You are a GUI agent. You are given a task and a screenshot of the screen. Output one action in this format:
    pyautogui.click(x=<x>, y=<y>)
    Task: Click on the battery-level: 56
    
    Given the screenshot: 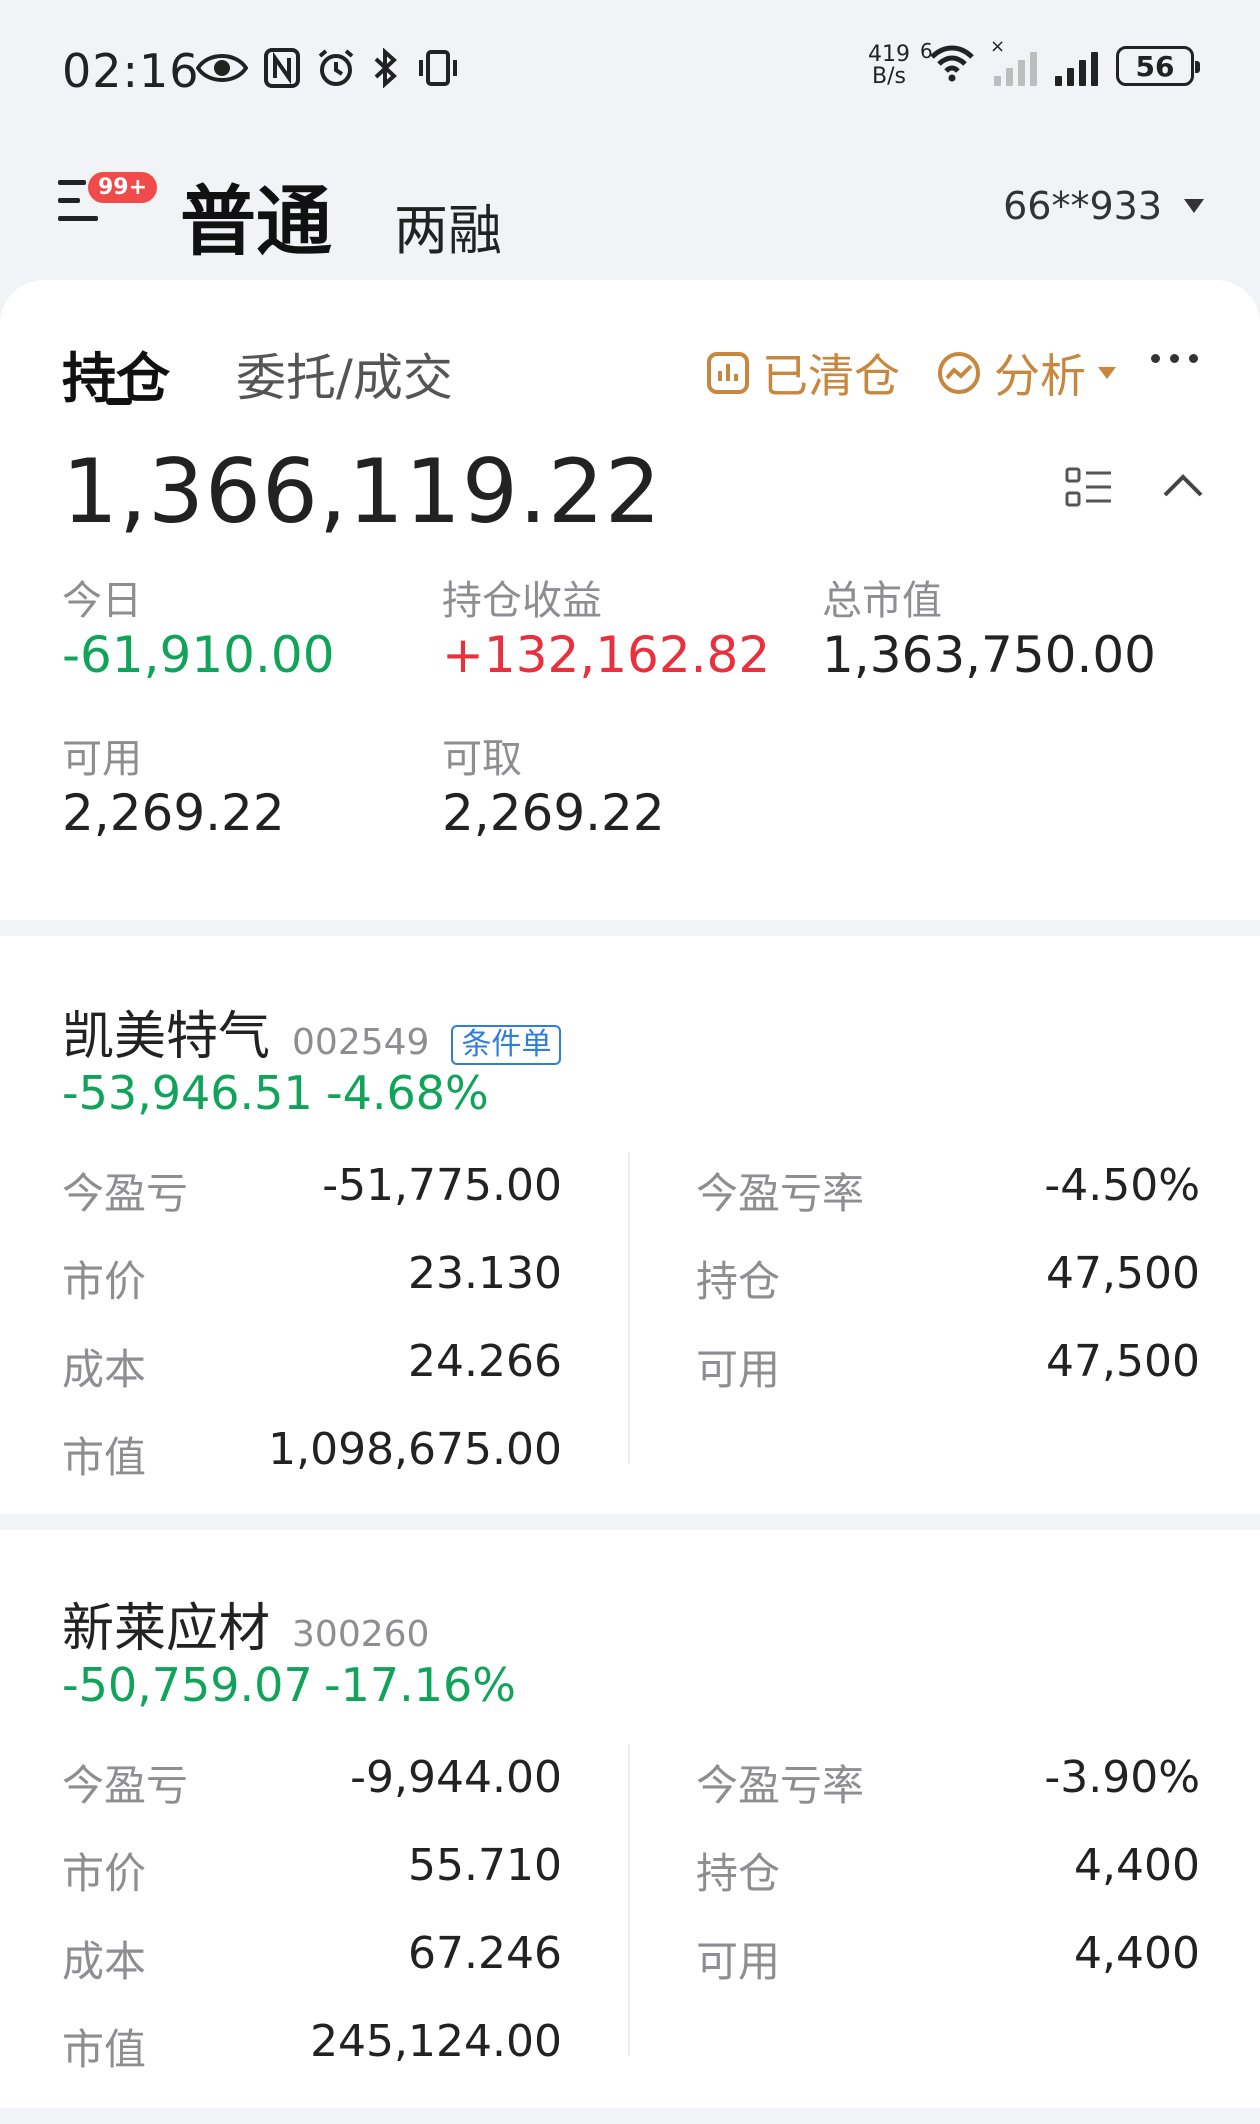 What is the action you would take?
    pyautogui.click(x=1155, y=66)
    